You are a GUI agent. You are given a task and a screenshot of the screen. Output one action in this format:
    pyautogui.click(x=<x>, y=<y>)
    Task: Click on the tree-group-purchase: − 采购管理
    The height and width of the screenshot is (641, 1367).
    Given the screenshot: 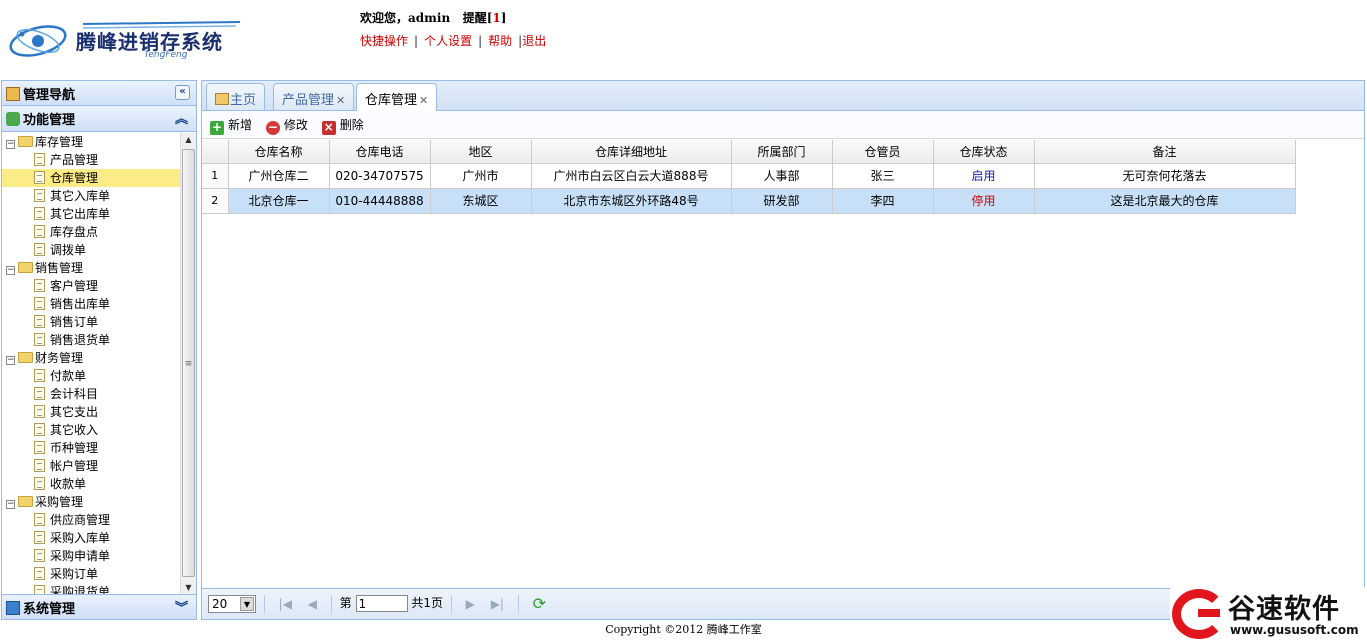 What is the action you would take?
    pyautogui.click(x=91, y=502)
    